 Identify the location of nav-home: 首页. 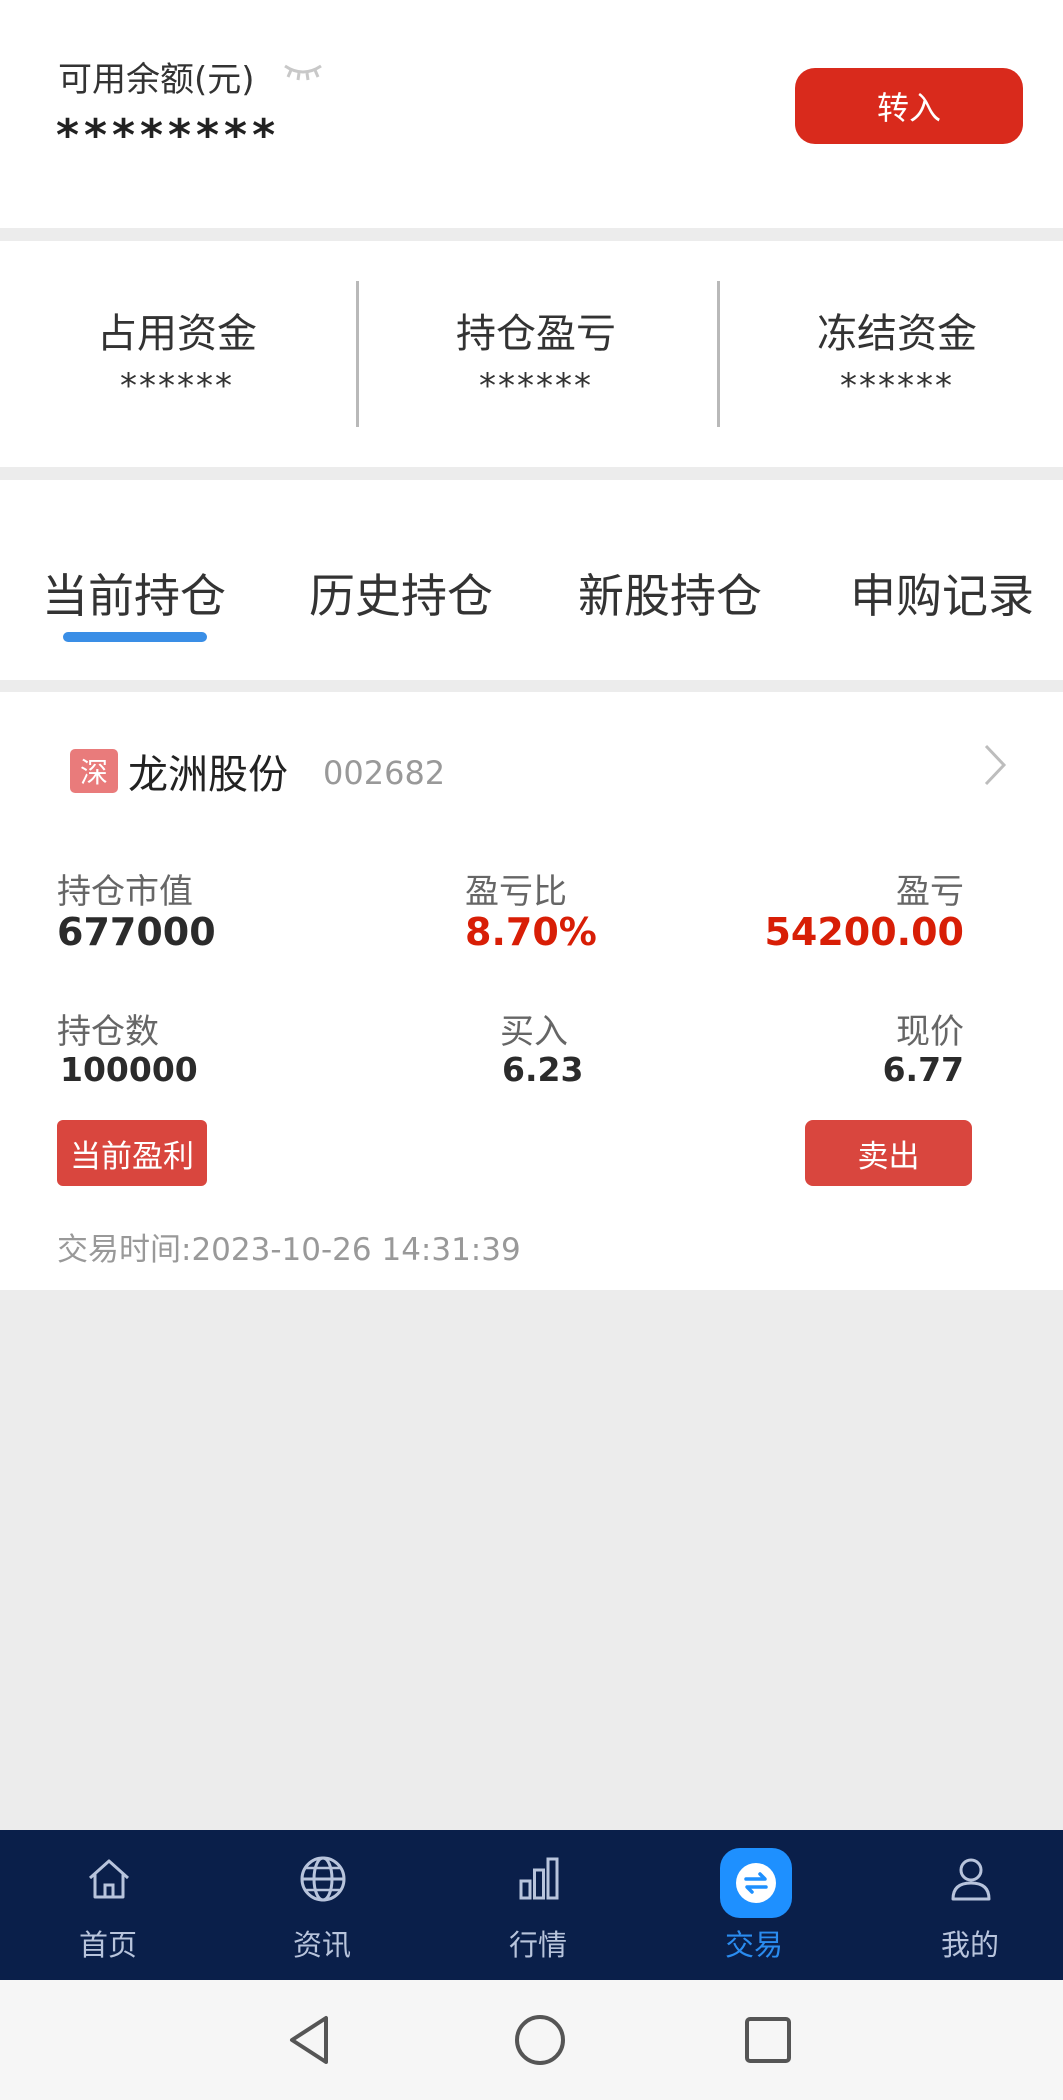
(108, 1905).